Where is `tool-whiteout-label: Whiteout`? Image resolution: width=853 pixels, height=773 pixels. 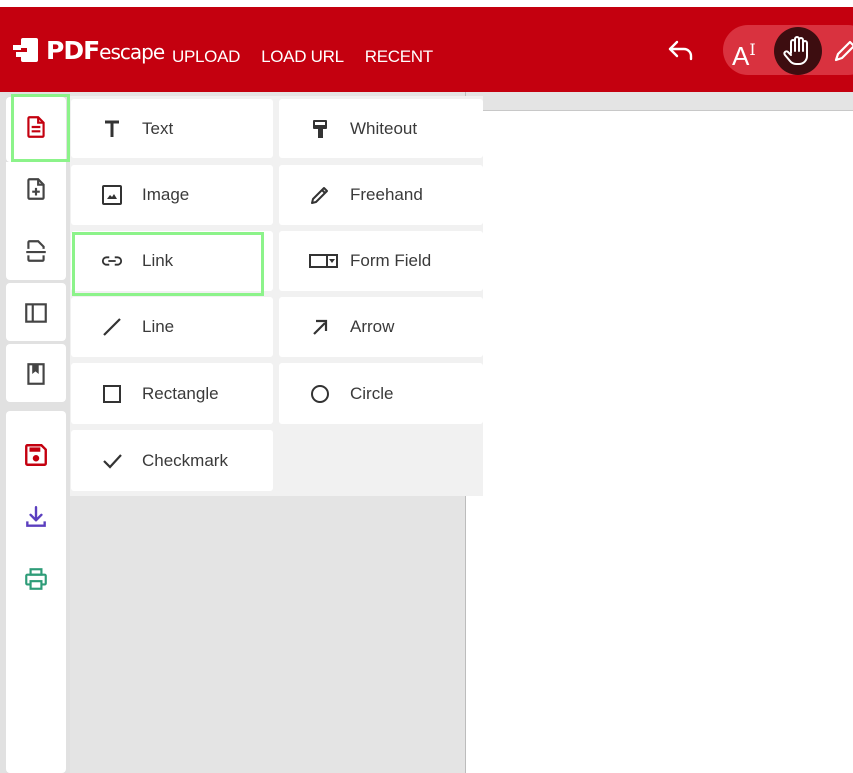
tool-whiteout-label: Whiteout is located at coordinates (384, 128).